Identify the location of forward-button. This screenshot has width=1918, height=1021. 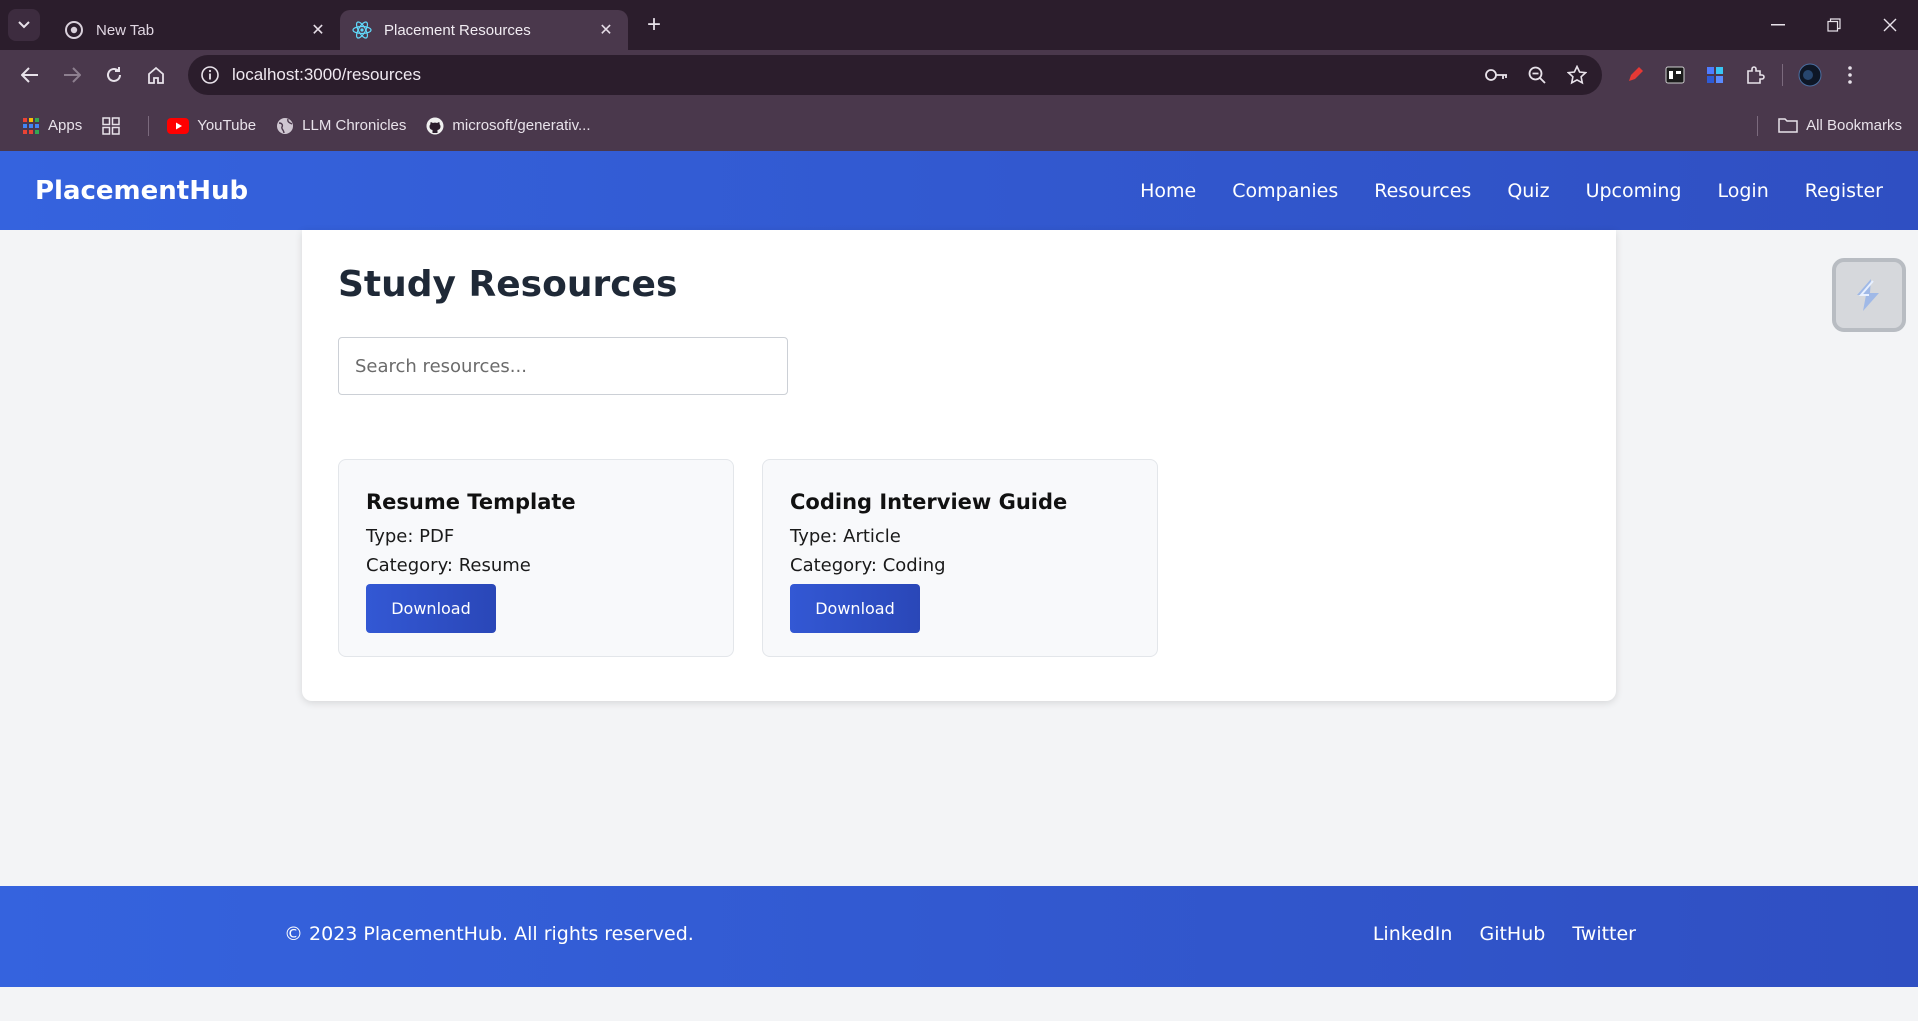
(72, 75).